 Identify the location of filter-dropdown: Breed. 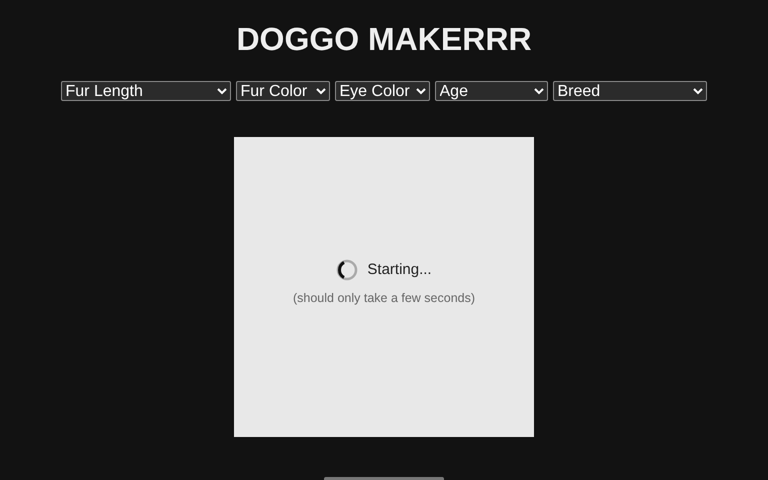
(629, 91).